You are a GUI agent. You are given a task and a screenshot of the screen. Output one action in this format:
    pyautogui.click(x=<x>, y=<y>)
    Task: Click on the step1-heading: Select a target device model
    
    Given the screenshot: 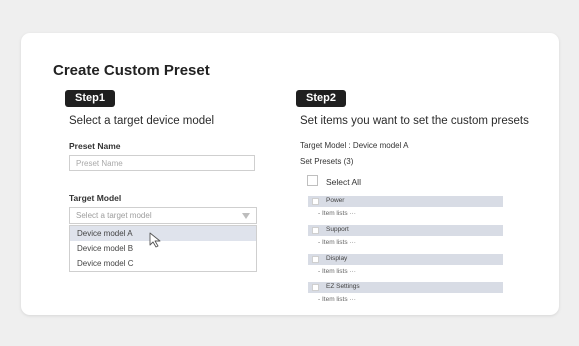 What is the action you would take?
    pyautogui.click(x=142, y=121)
    